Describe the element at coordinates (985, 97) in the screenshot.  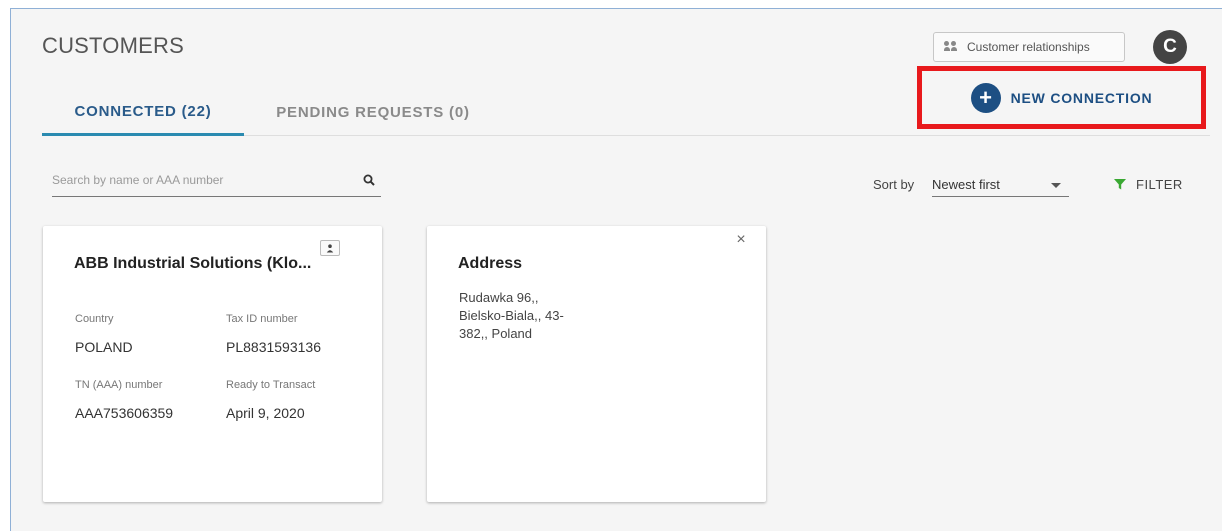
I see `plus-circle-icon: +` at that location.